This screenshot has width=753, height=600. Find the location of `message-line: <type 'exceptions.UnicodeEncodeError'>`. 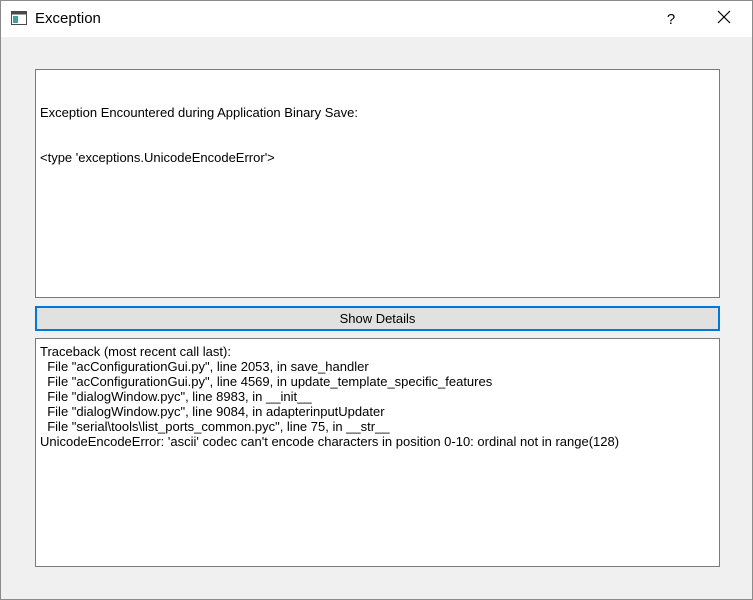

message-line: <type 'exceptions.UnicodeEncodeError'> is located at coordinates (157, 157).